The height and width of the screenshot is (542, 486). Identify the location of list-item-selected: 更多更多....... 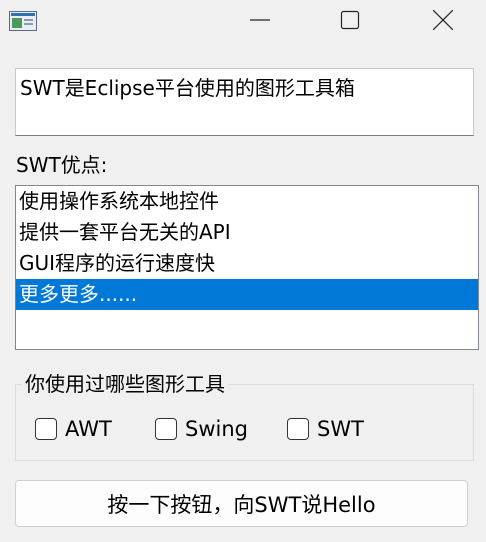
(247, 294).